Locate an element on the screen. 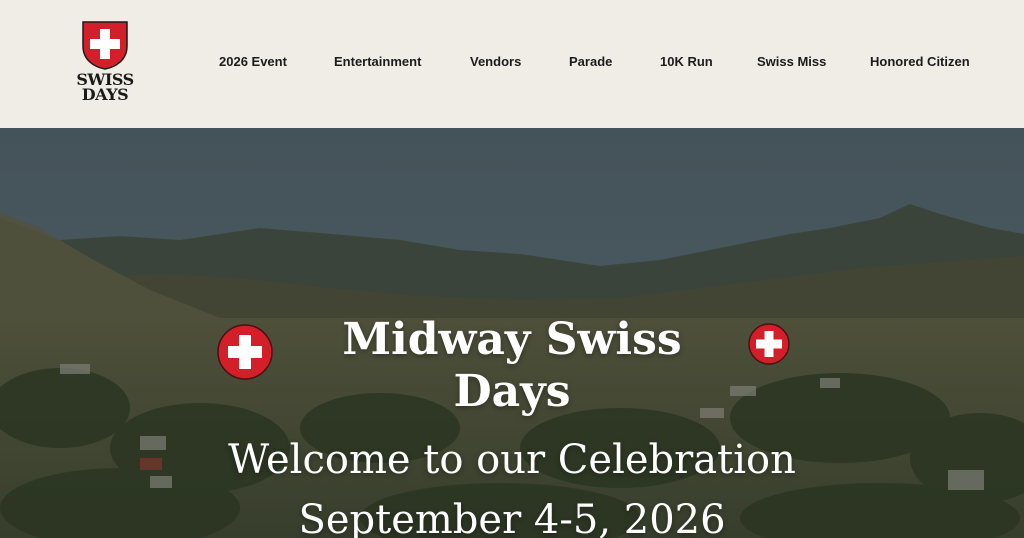  logo-text: SWISS DAYS is located at coordinates (105, 88).